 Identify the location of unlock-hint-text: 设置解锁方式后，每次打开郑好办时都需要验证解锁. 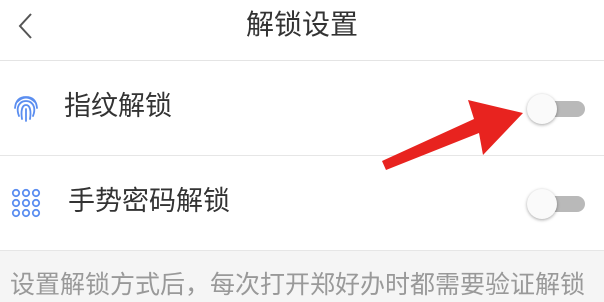
(298, 284).